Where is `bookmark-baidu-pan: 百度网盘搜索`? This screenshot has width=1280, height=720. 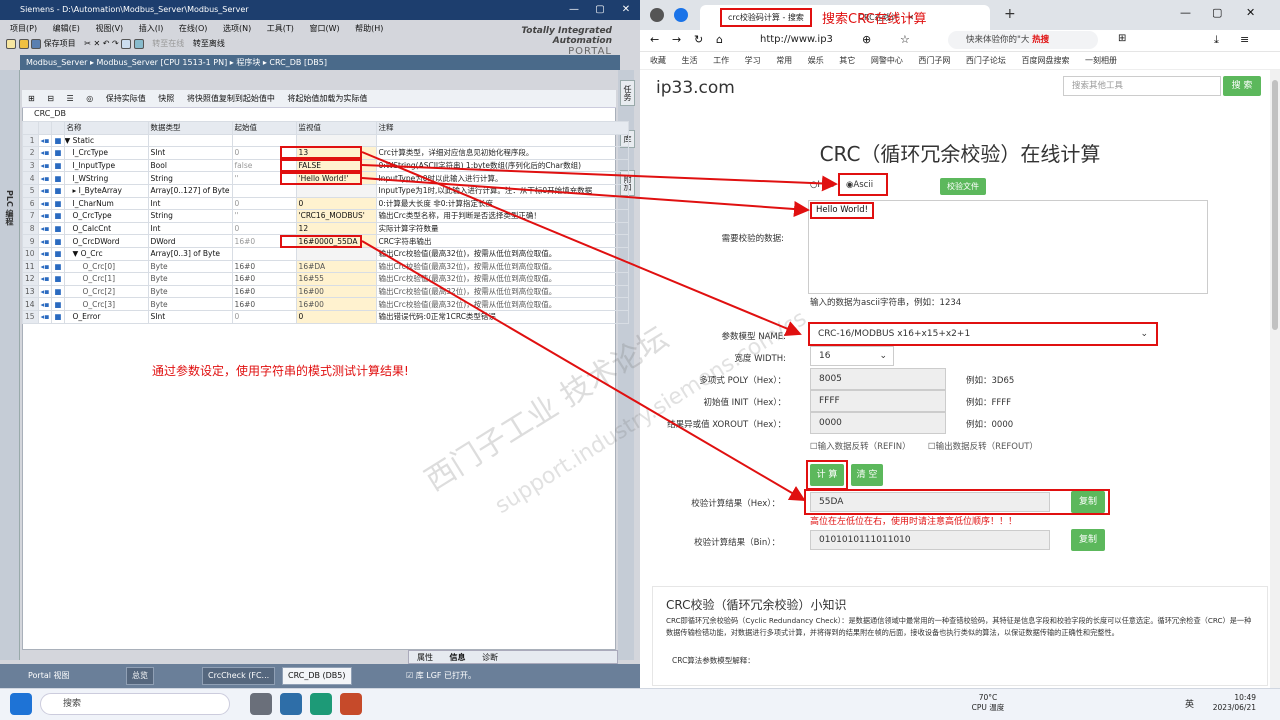 bookmark-baidu-pan: 百度网盘搜索 is located at coordinates (1045, 60).